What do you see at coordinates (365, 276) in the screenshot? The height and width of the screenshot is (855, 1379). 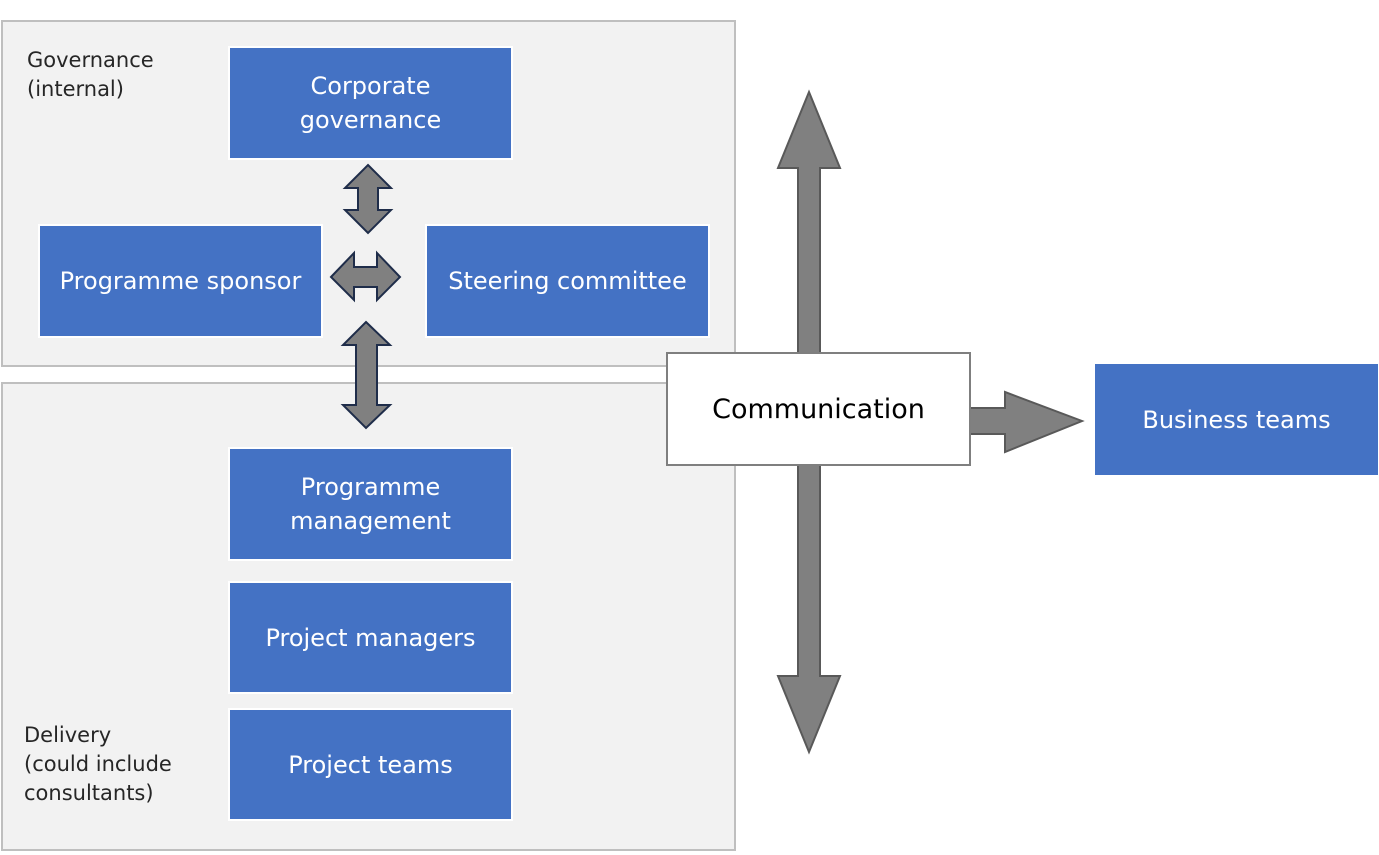 I see `horizontal-double-arrow-icon` at bounding box center [365, 276].